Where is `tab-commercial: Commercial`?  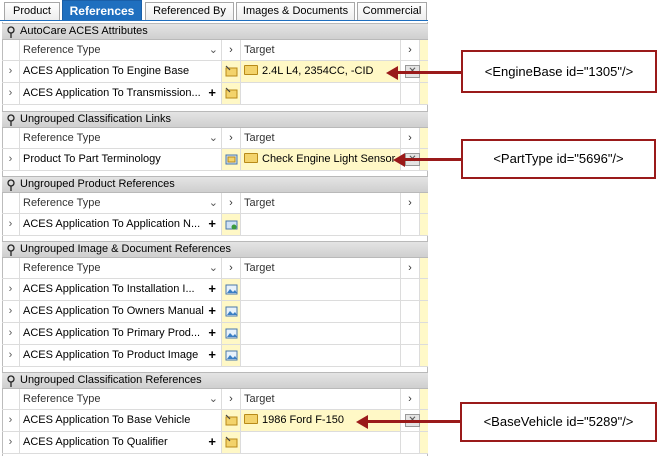
tab-commercial: Commercial is located at coordinates (392, 11).